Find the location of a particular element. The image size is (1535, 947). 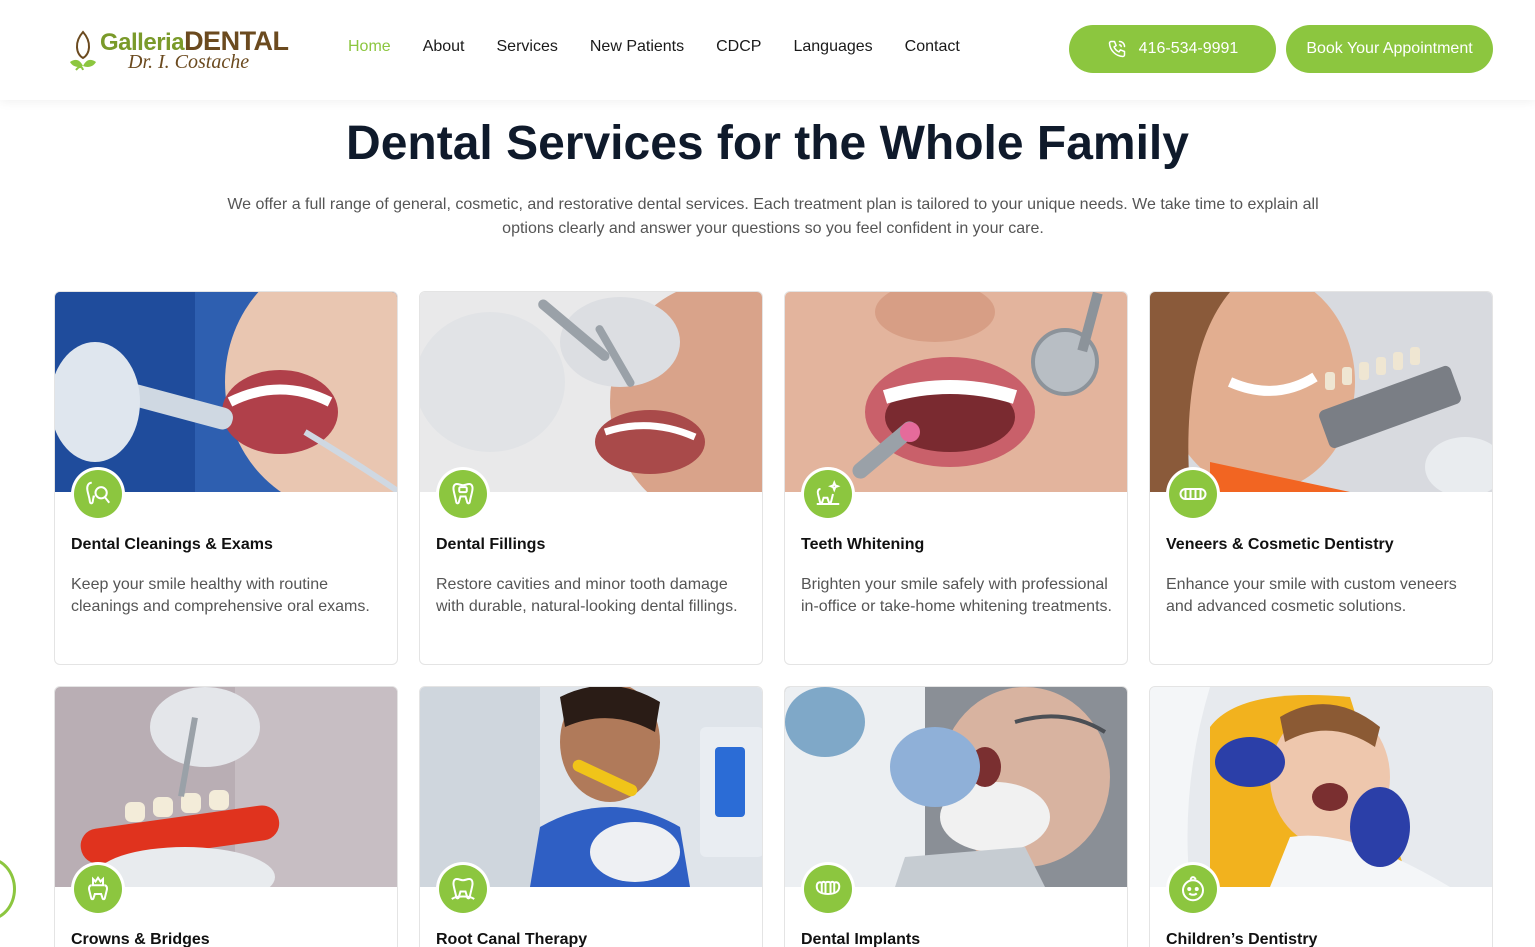

tooth-filling-icon is located at coordinates (463, 494).